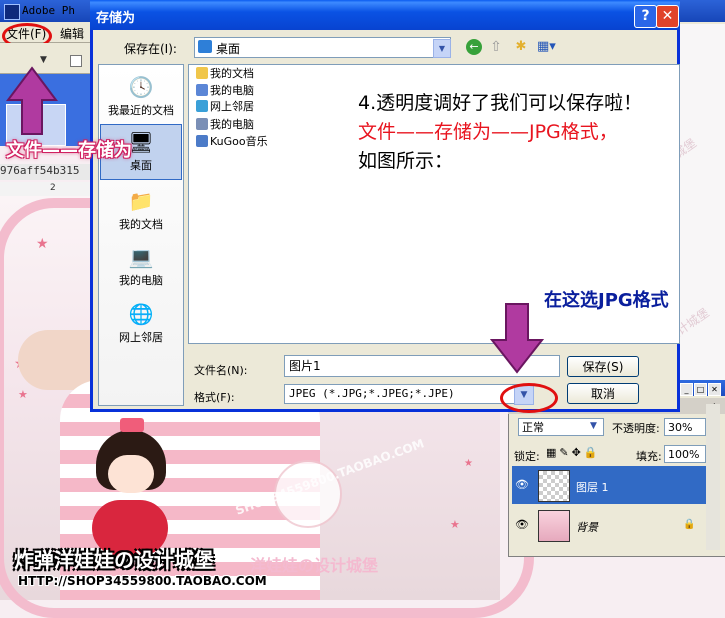  What do you see at coordinates (141, 314) in the screenshot?
I see `network-places-icon: 🌐` at bounding box center [141, 314].